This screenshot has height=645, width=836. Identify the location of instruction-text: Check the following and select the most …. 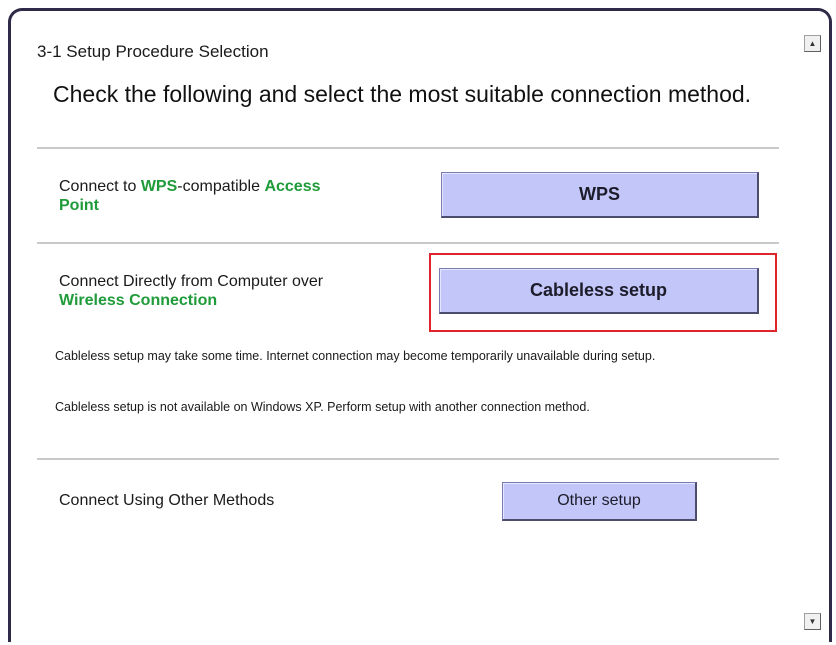
(402, 94).